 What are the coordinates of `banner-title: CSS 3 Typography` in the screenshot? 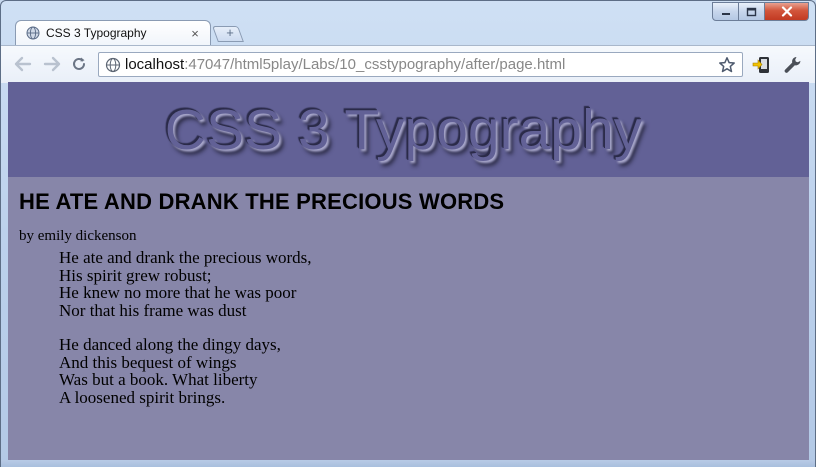 It's located at (403, 129).